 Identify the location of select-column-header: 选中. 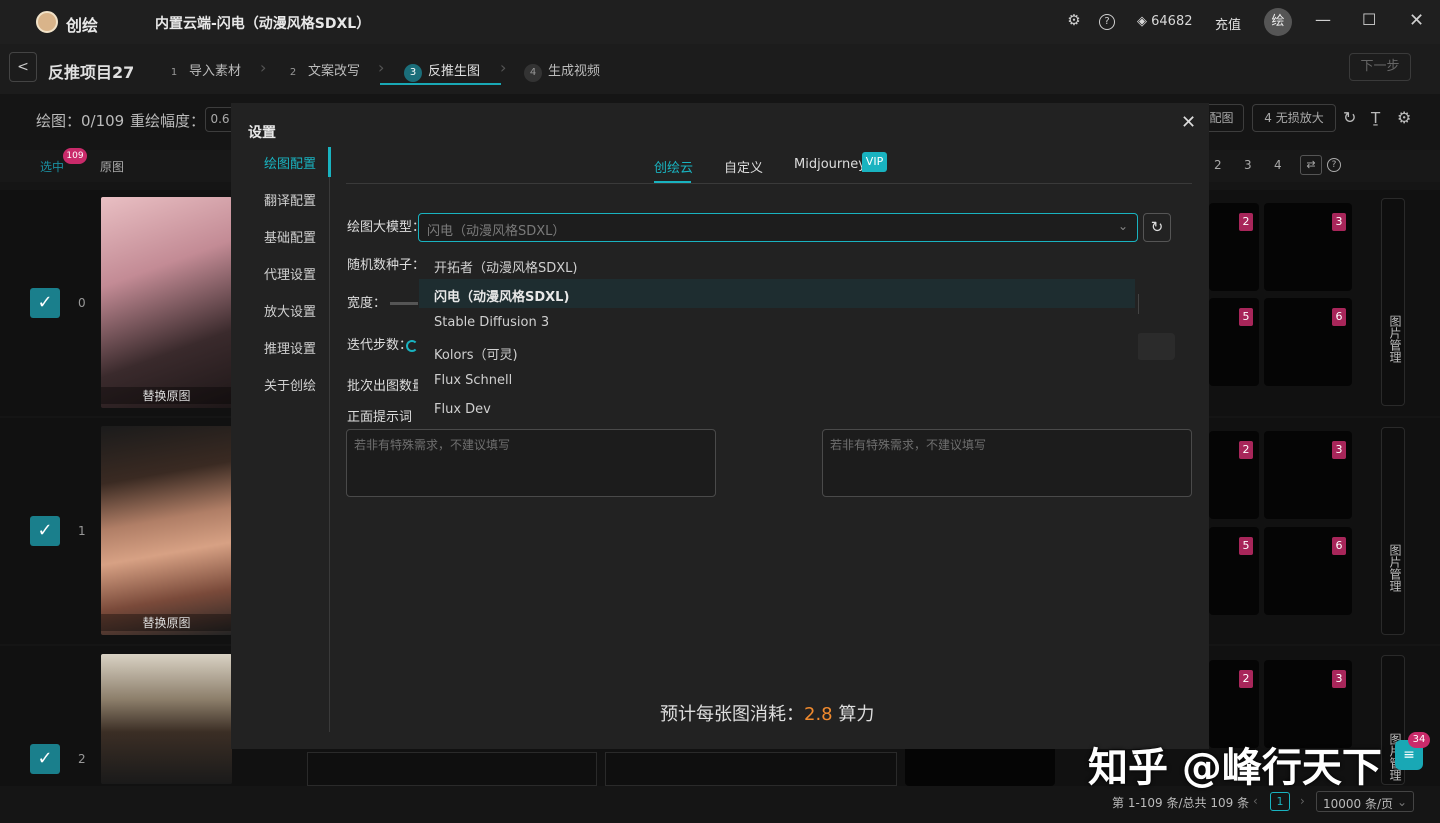
(52, 166).